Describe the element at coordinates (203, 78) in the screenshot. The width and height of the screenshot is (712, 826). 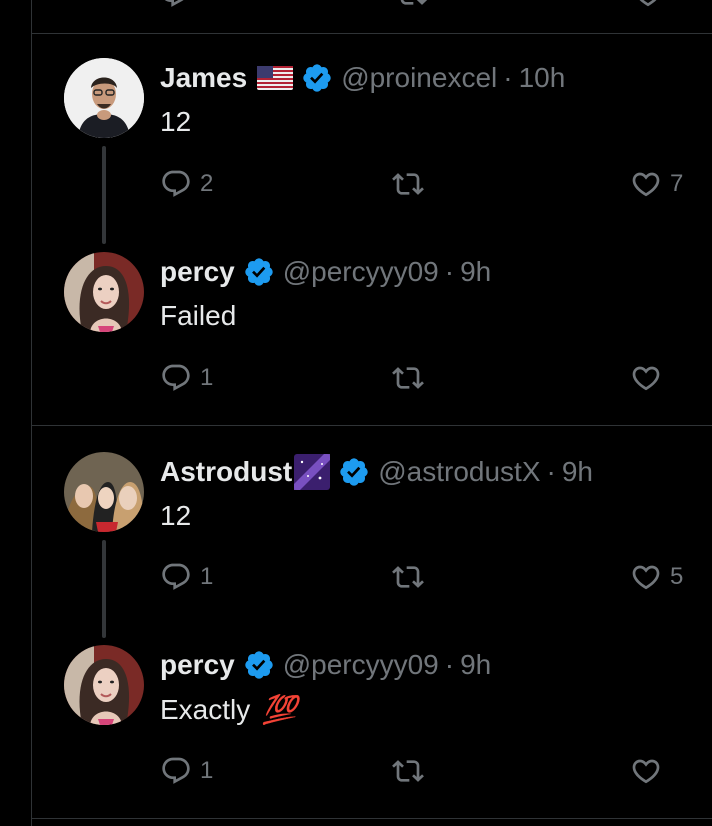
I see `display-name: James` at that location.